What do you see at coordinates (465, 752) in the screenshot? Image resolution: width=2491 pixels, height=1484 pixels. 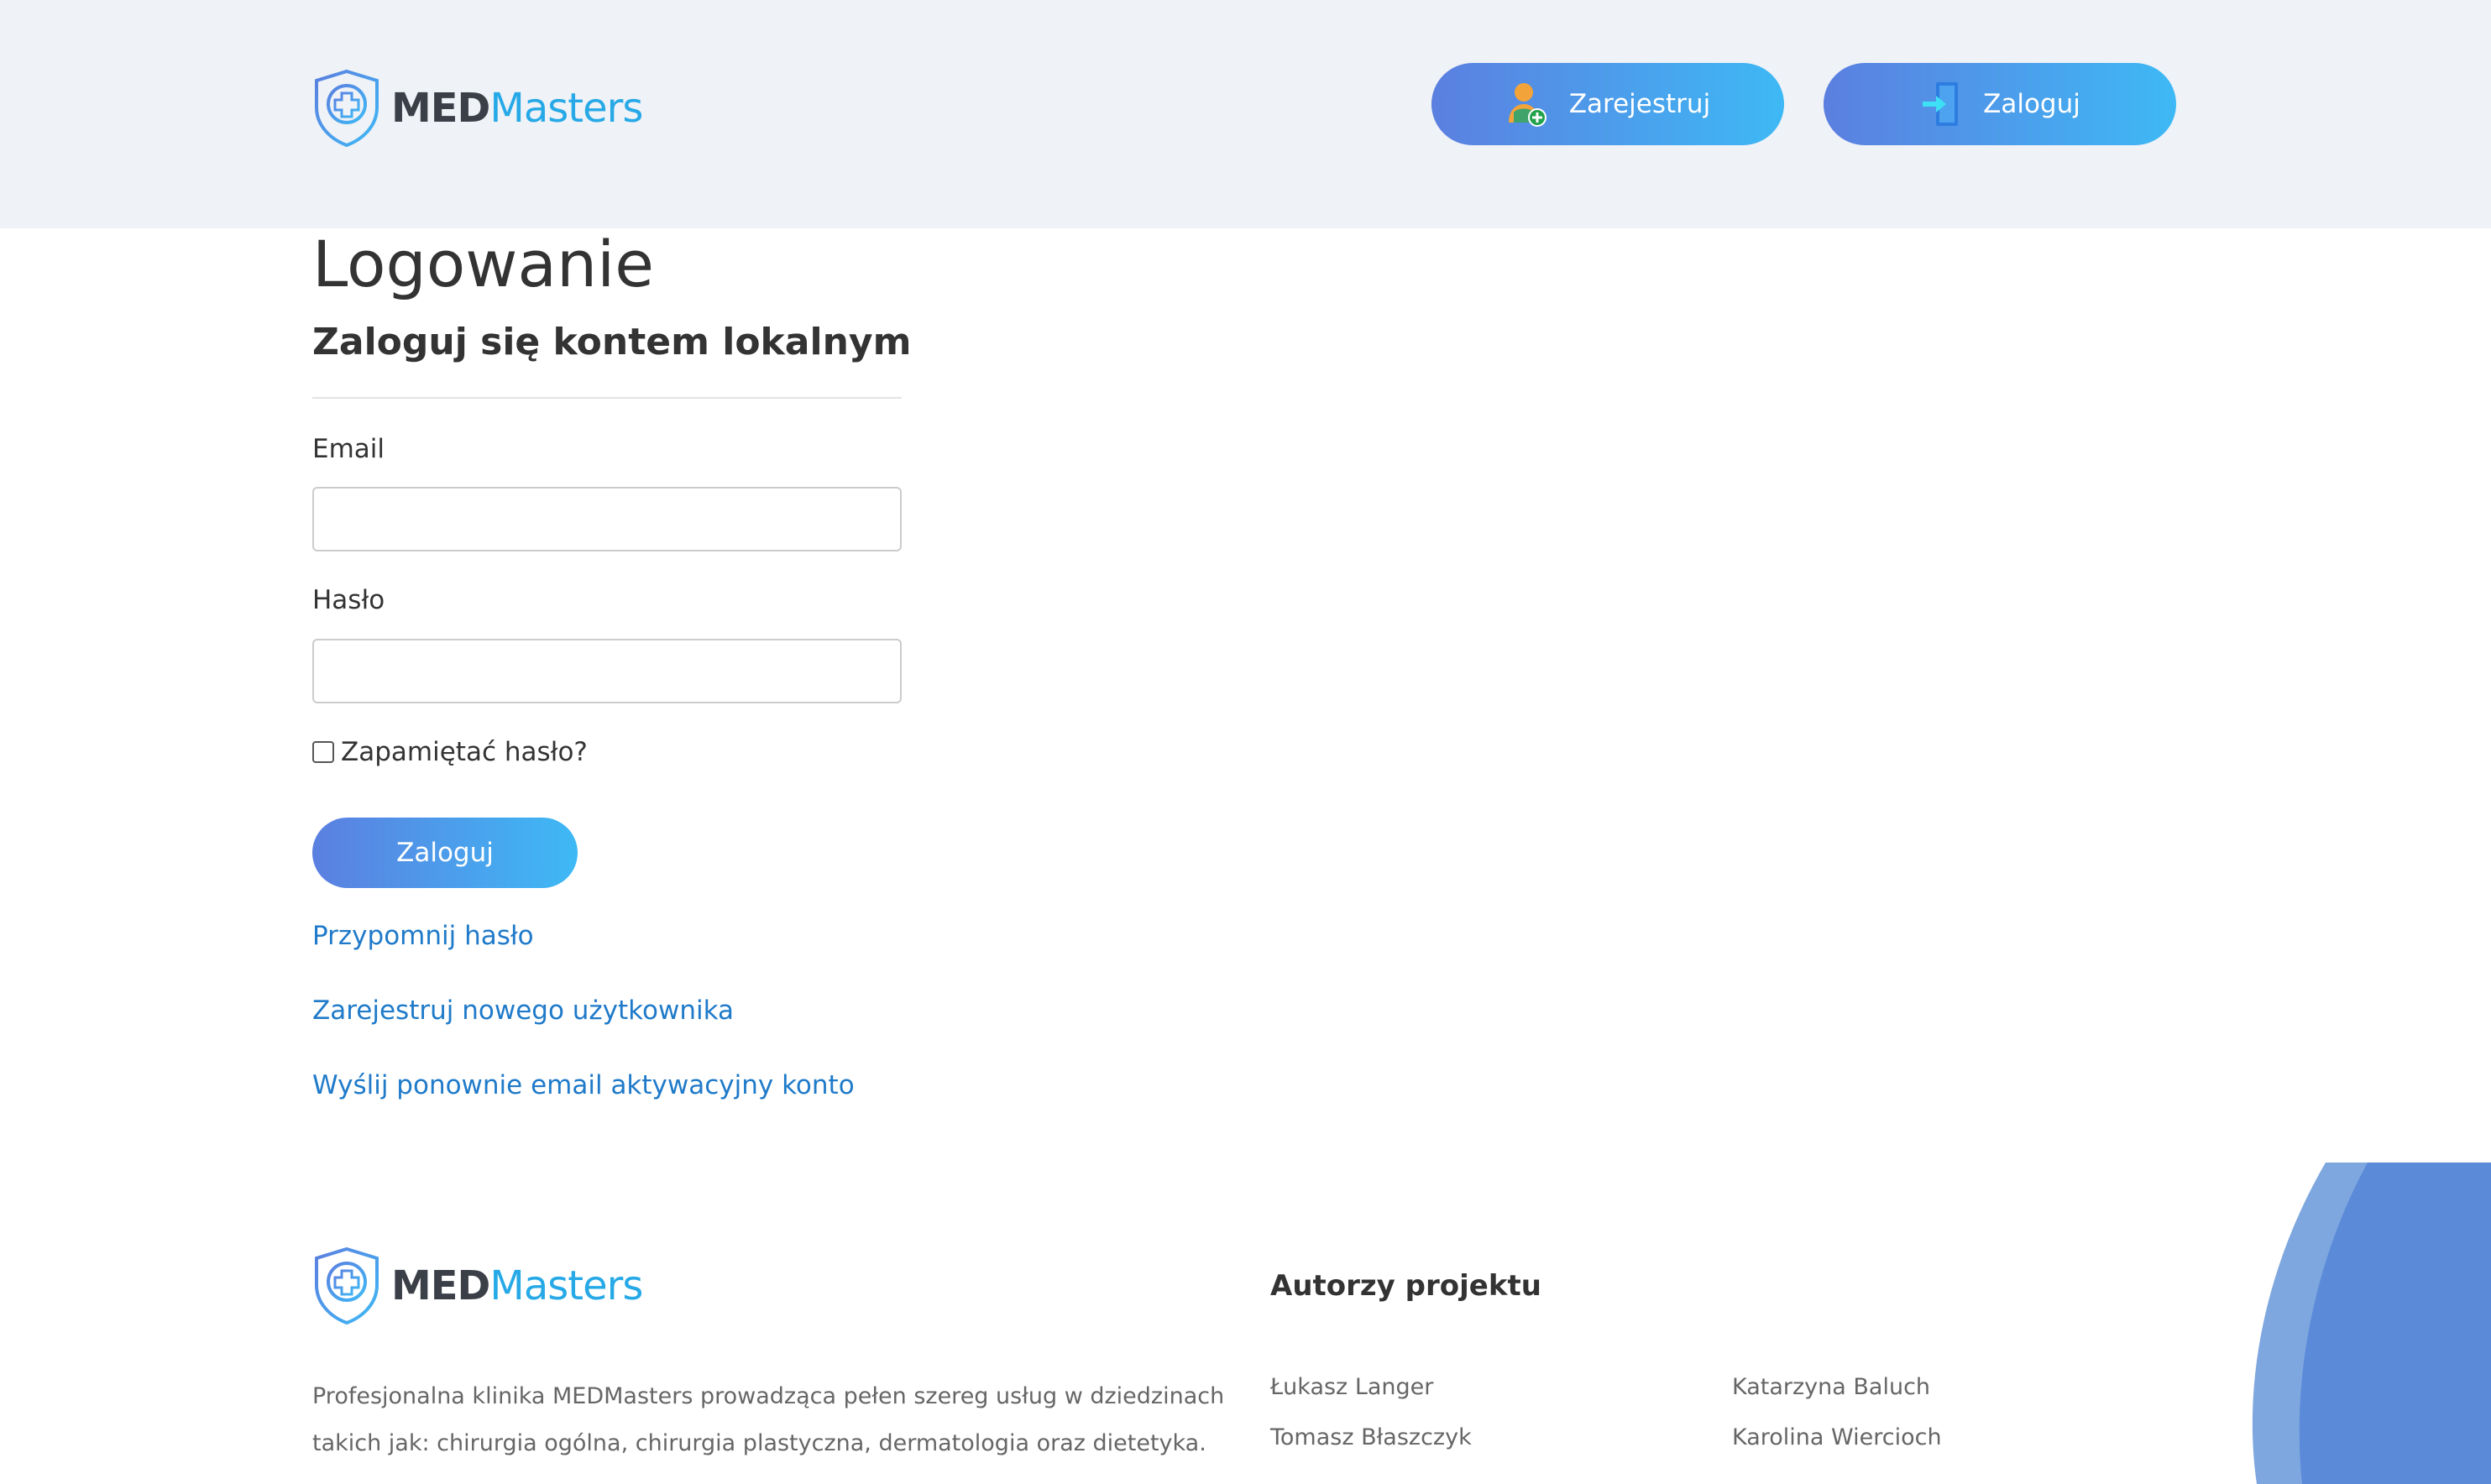 I see `remember-label: Zapamiętać hasło?` at bounding box center [465, 752].